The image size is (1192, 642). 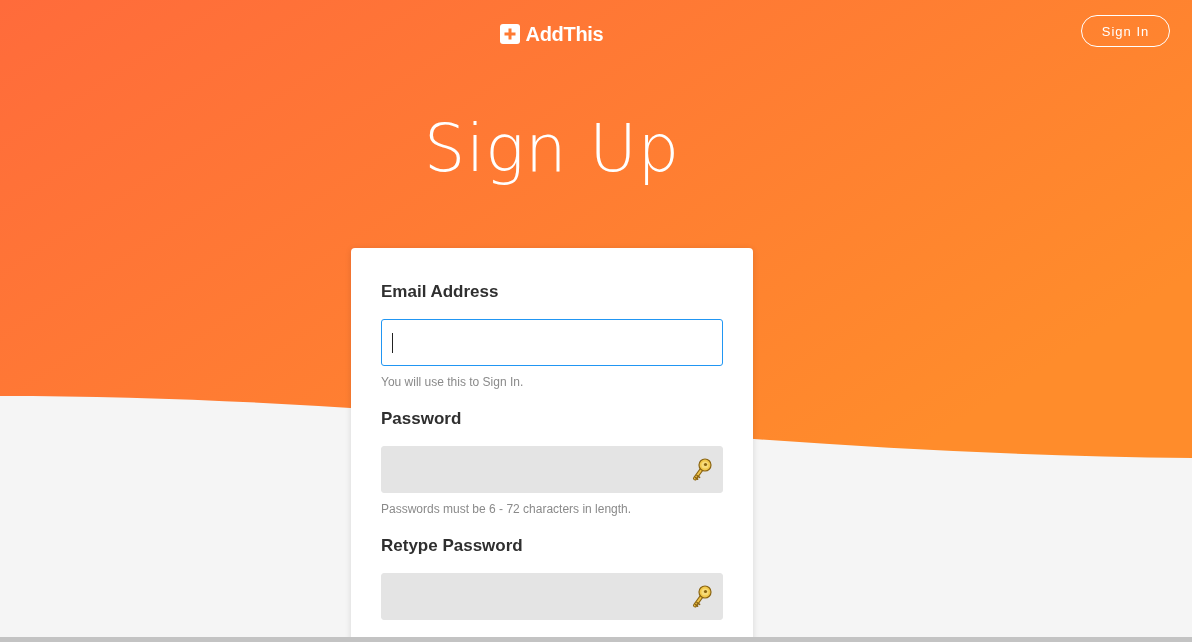 What do you see at coordinates (392, 342) in the screenshot?
I see `text-cursor` at bounding box center [392, 342].